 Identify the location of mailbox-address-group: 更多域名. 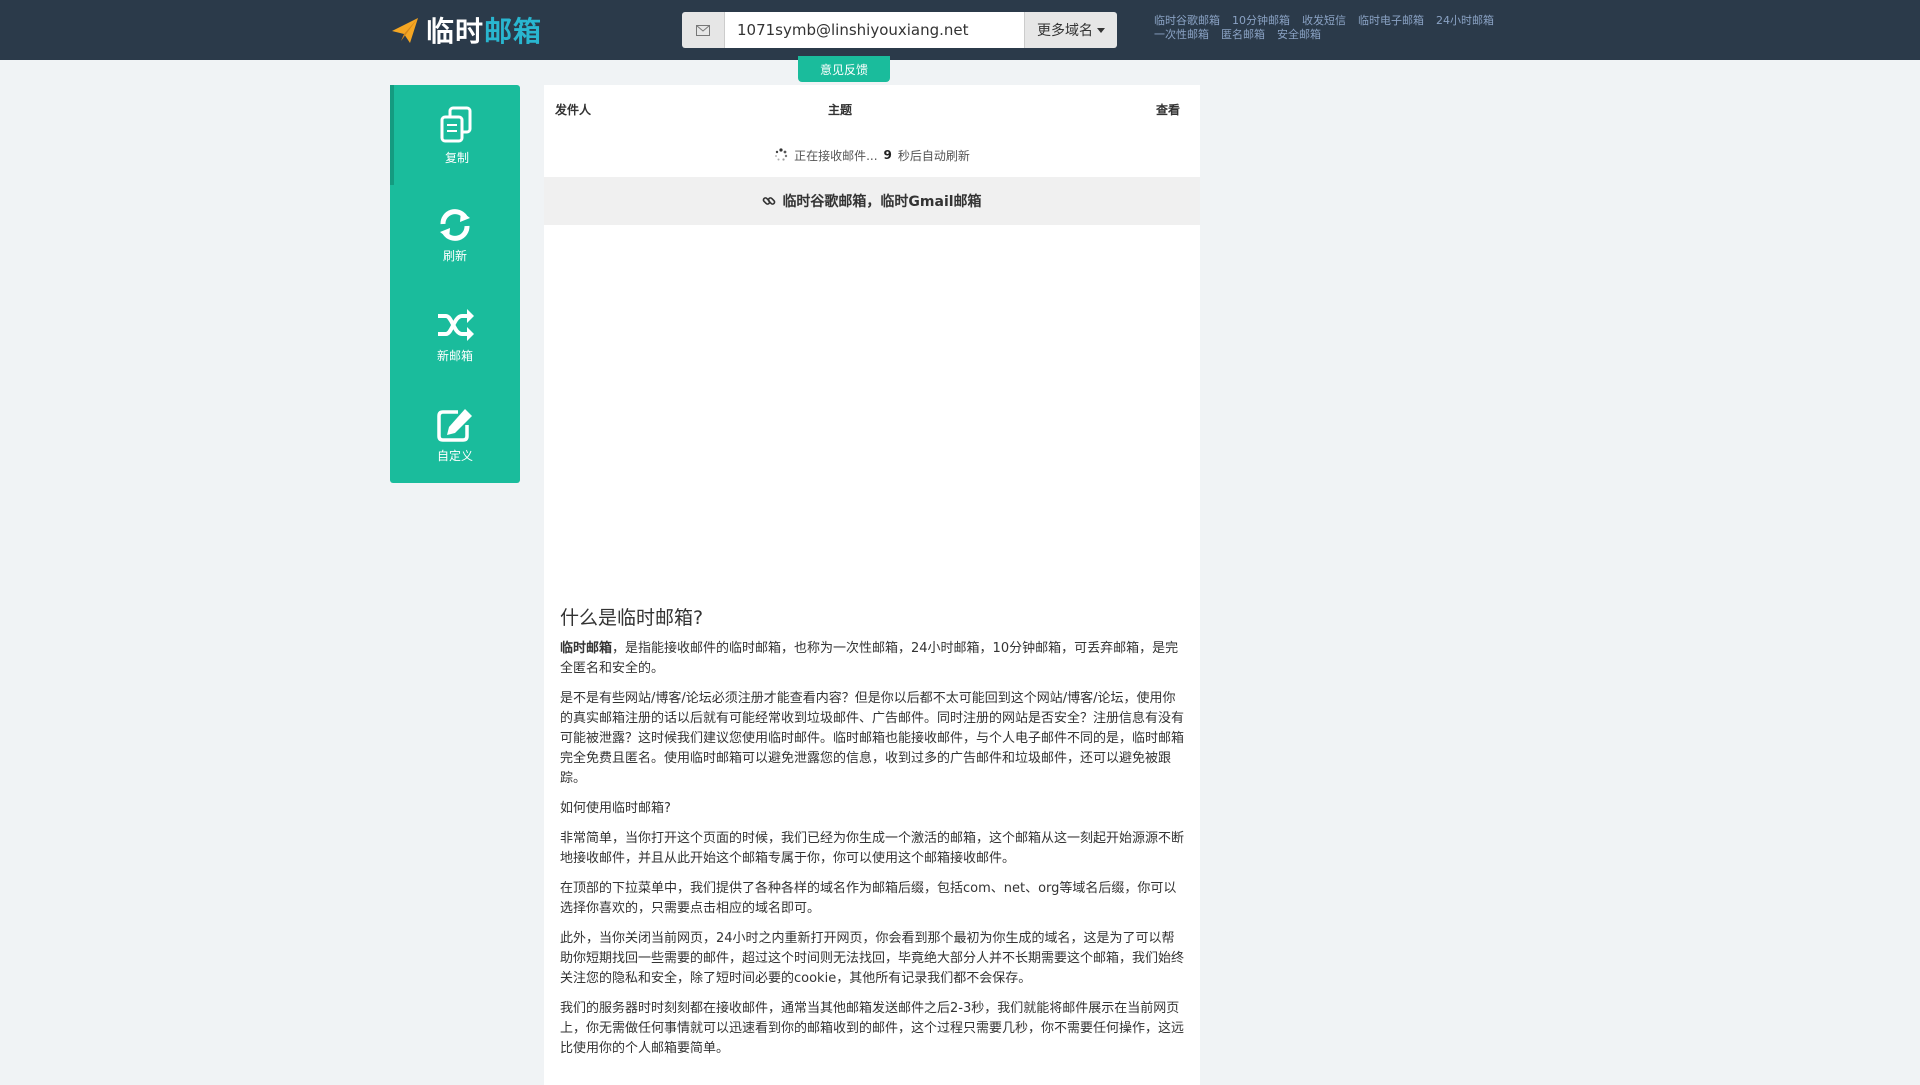
(899, 30).